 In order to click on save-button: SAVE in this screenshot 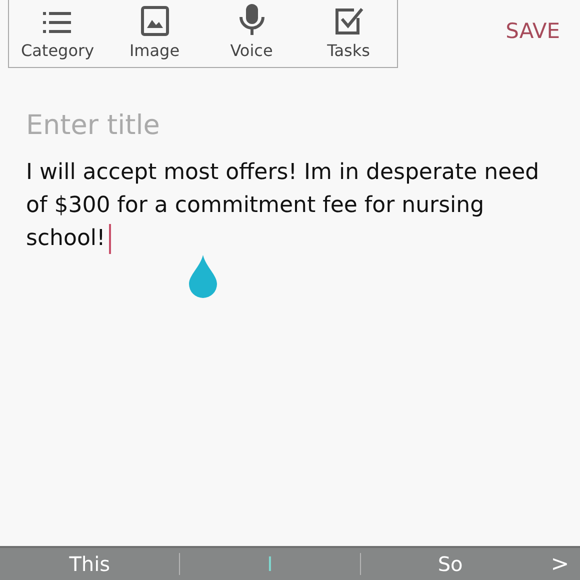, I will do `click(533, 32)`.